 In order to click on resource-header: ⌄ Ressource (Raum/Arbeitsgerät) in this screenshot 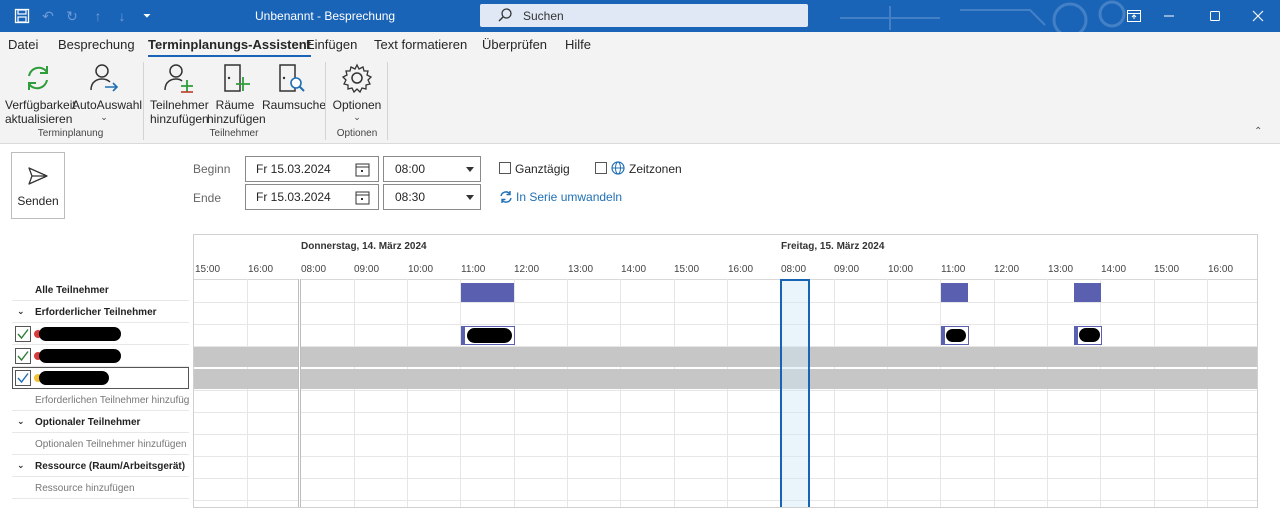, I will do `click(100, 466)`.